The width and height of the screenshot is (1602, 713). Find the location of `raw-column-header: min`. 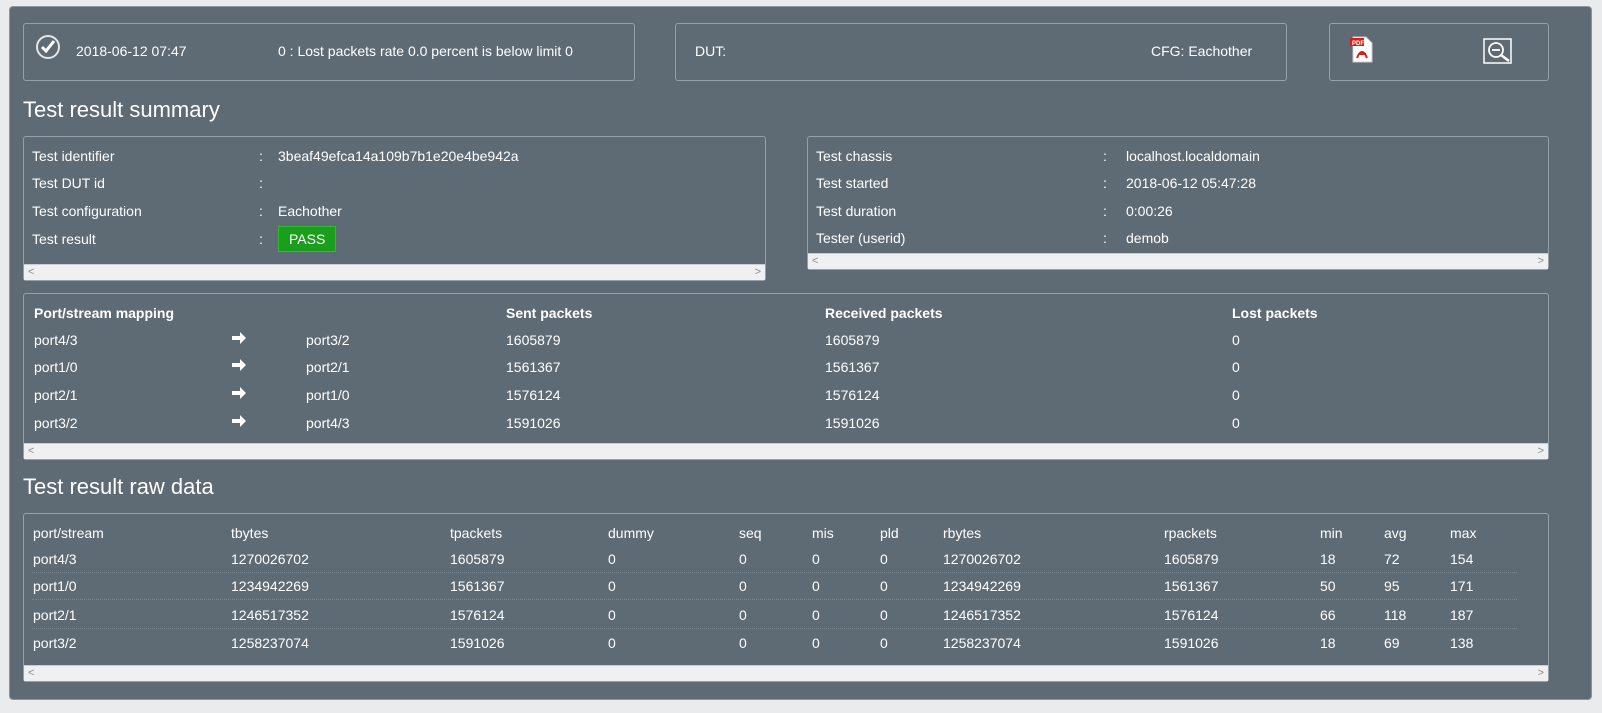

raw-column-header: min is located at coordinates (1331, 533).